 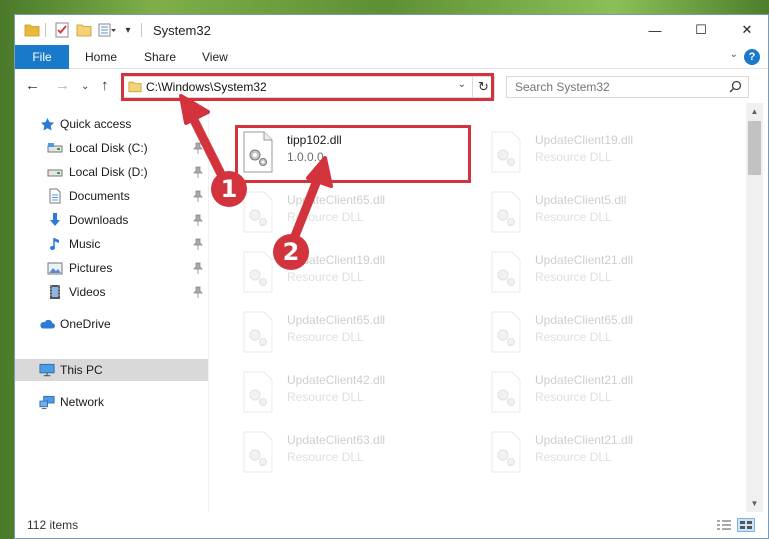 What do you see at coordinates (160, 57) in the screenshot?
I see `tab-share: Share` at bounding box center [160, 57].